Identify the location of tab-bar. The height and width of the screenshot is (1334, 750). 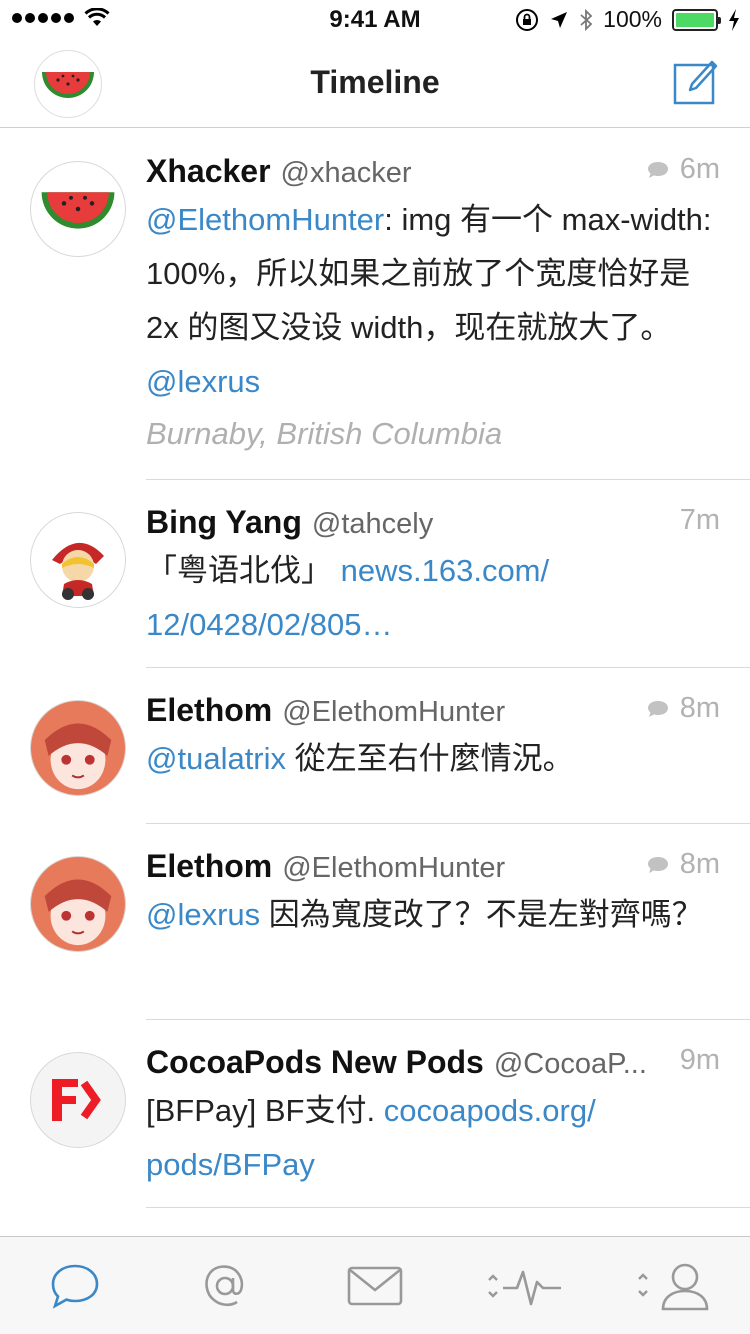
(375, 1285).